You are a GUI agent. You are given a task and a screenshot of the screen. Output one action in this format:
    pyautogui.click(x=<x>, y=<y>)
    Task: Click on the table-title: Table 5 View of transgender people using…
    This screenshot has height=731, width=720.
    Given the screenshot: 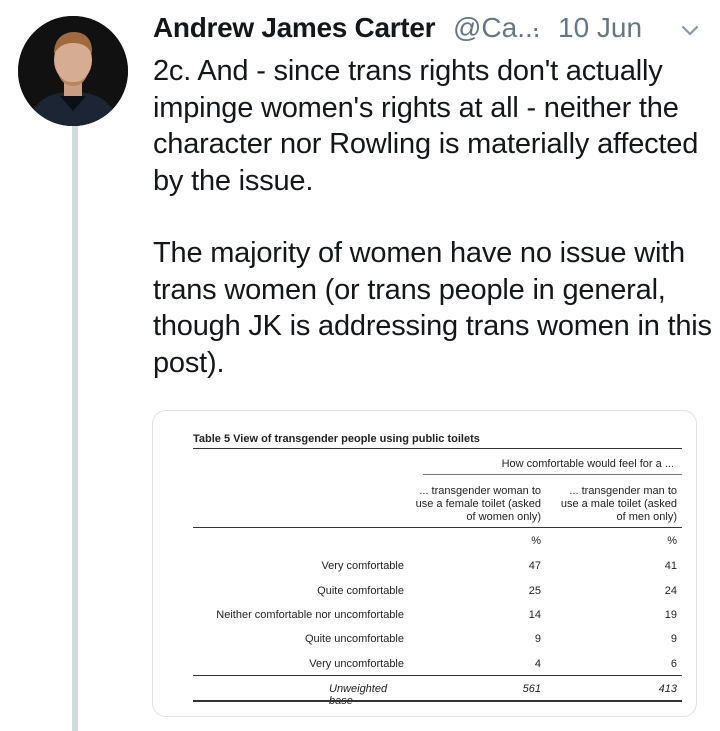 What is the action you would take?
    pyautogui.click(x=336, y=439)
    